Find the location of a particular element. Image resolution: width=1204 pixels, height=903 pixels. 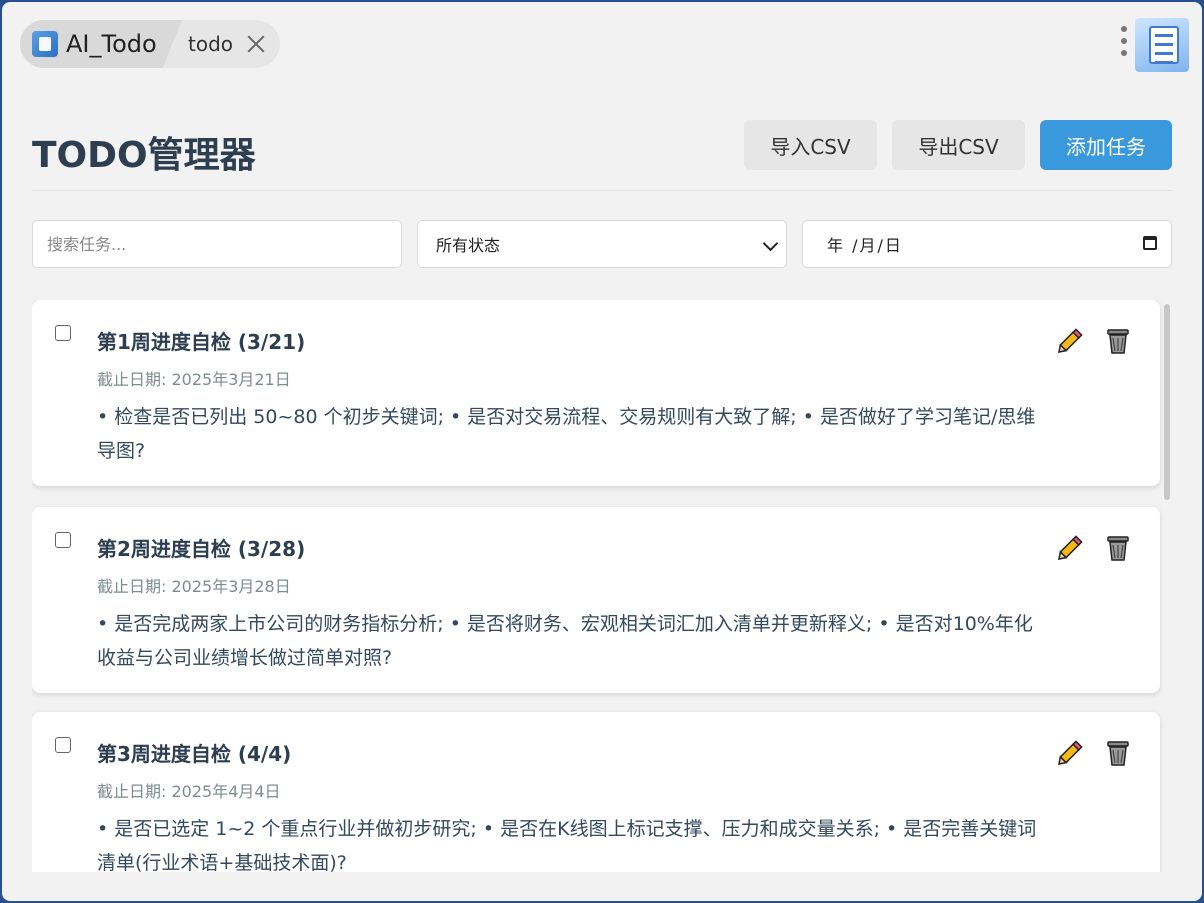

filter-bar: 所有状态 年 /月/日 is located at coordinates (602, 245).